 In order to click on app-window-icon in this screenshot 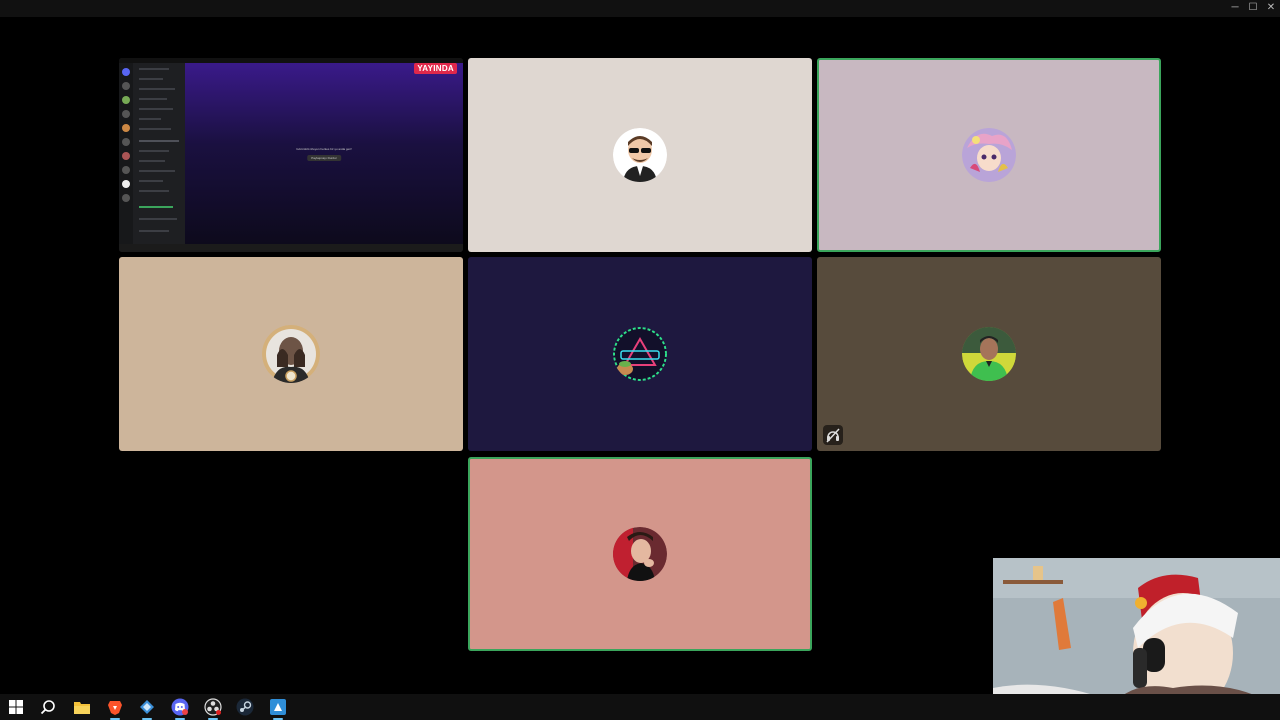, I will do `click(278, 708)`.